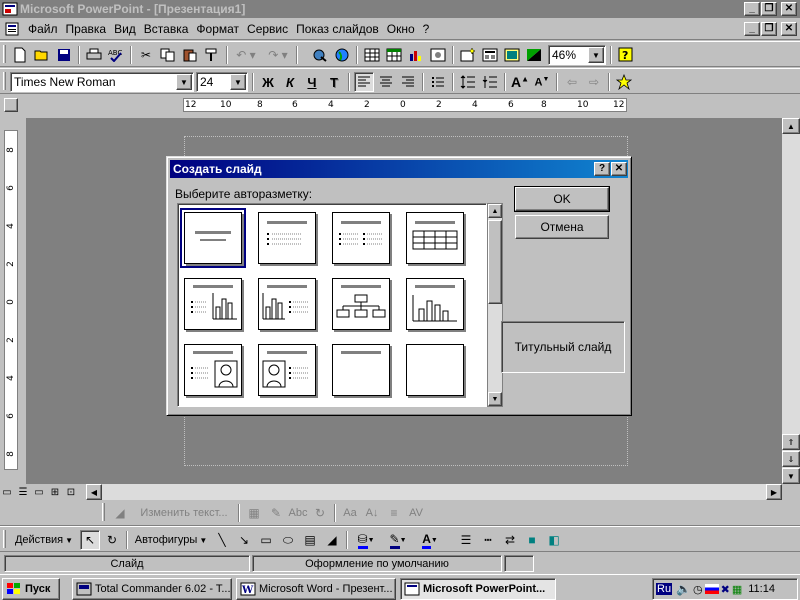 This screenshot has width=800, height=600. Describe the element at coordinates (254, 513) in the screenshot. I see `wordart-gallery-button: ▦` at that location.